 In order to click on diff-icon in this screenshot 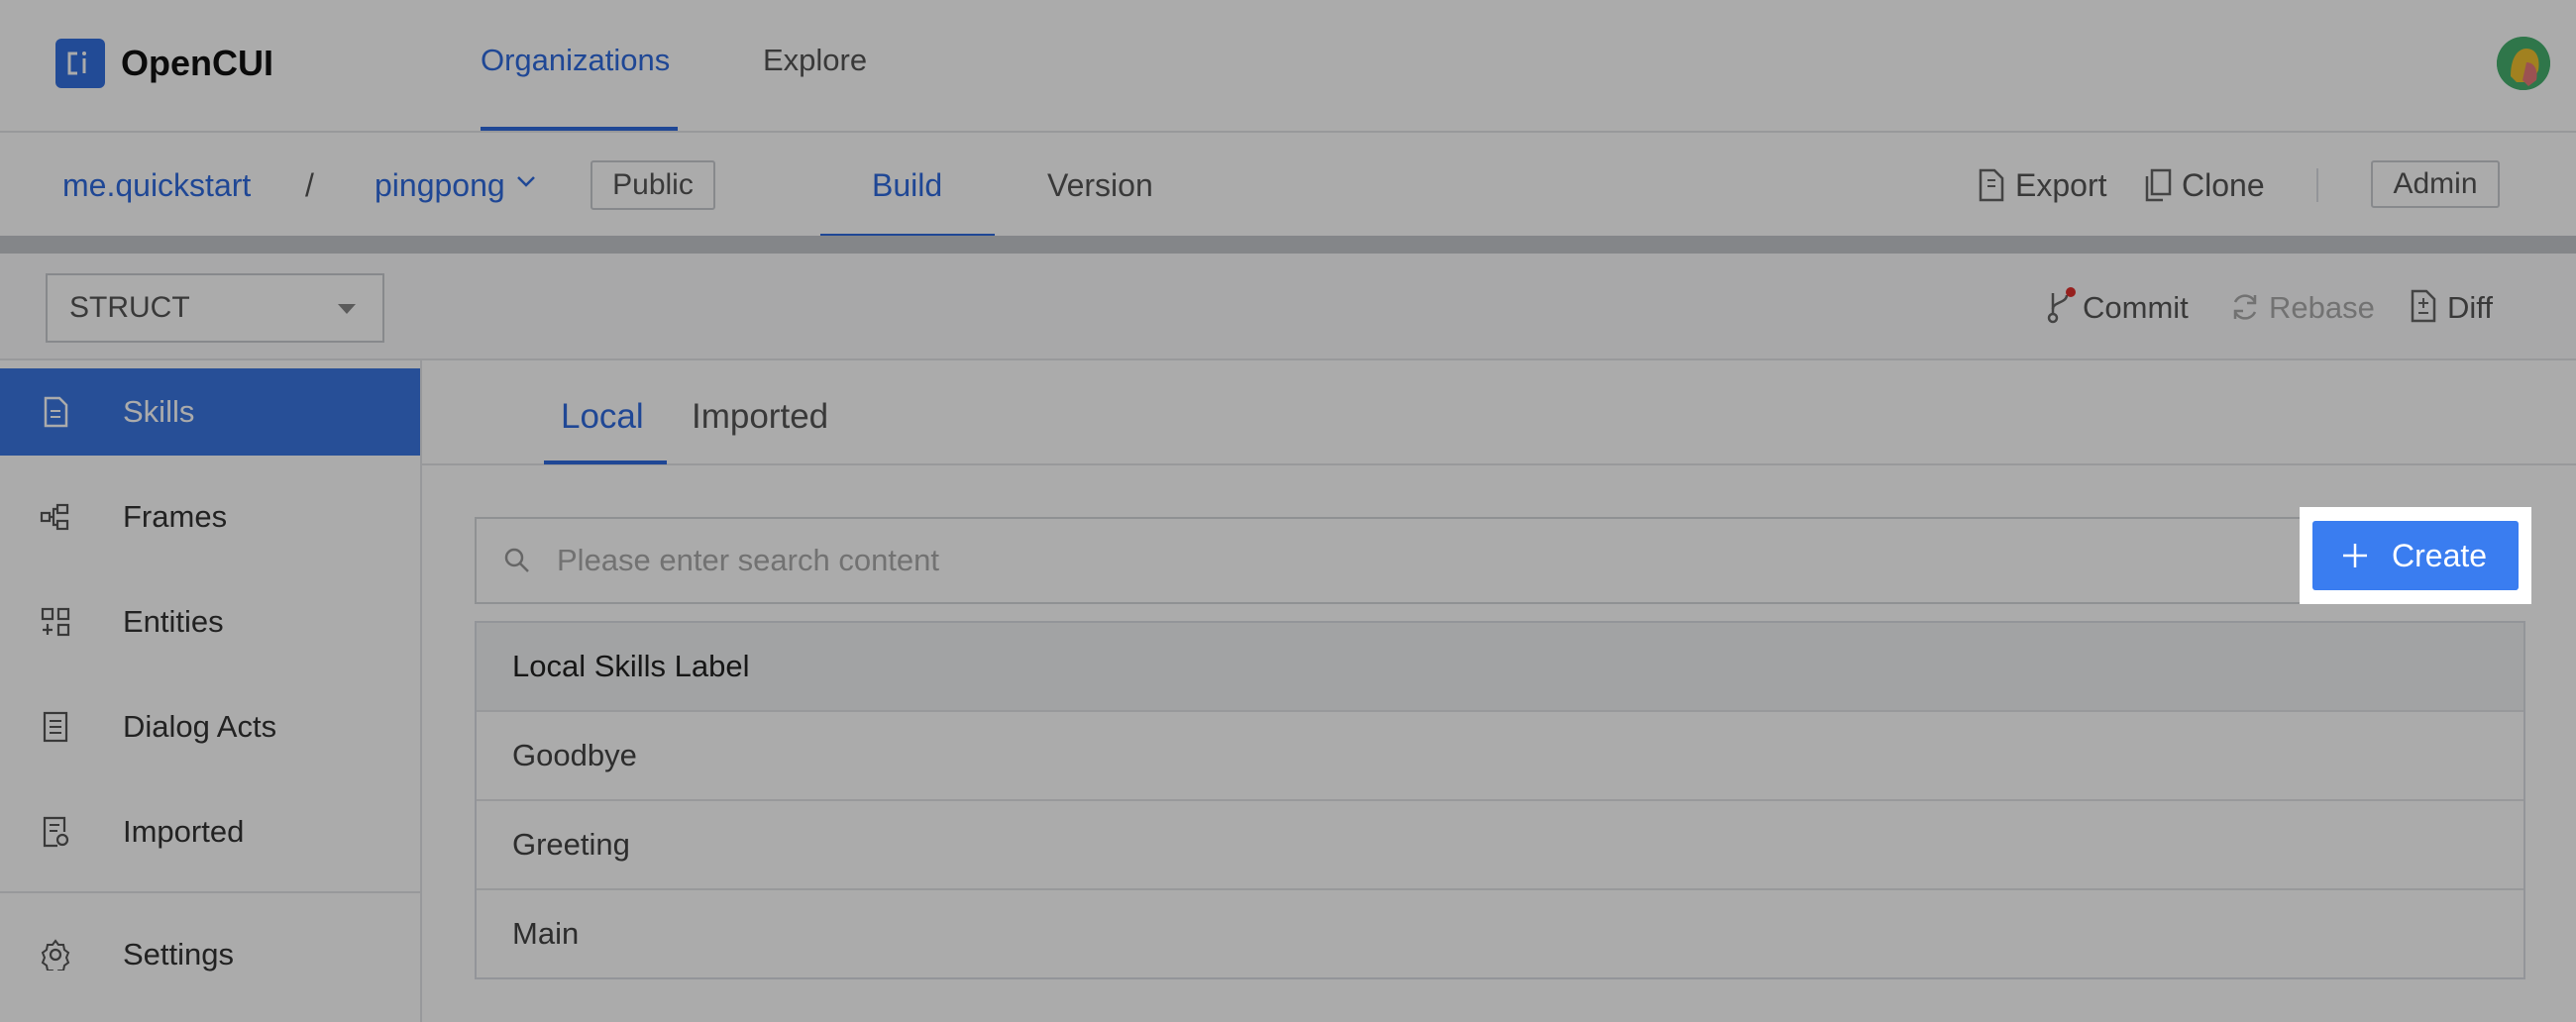, I will do `click(2424, 306)`.